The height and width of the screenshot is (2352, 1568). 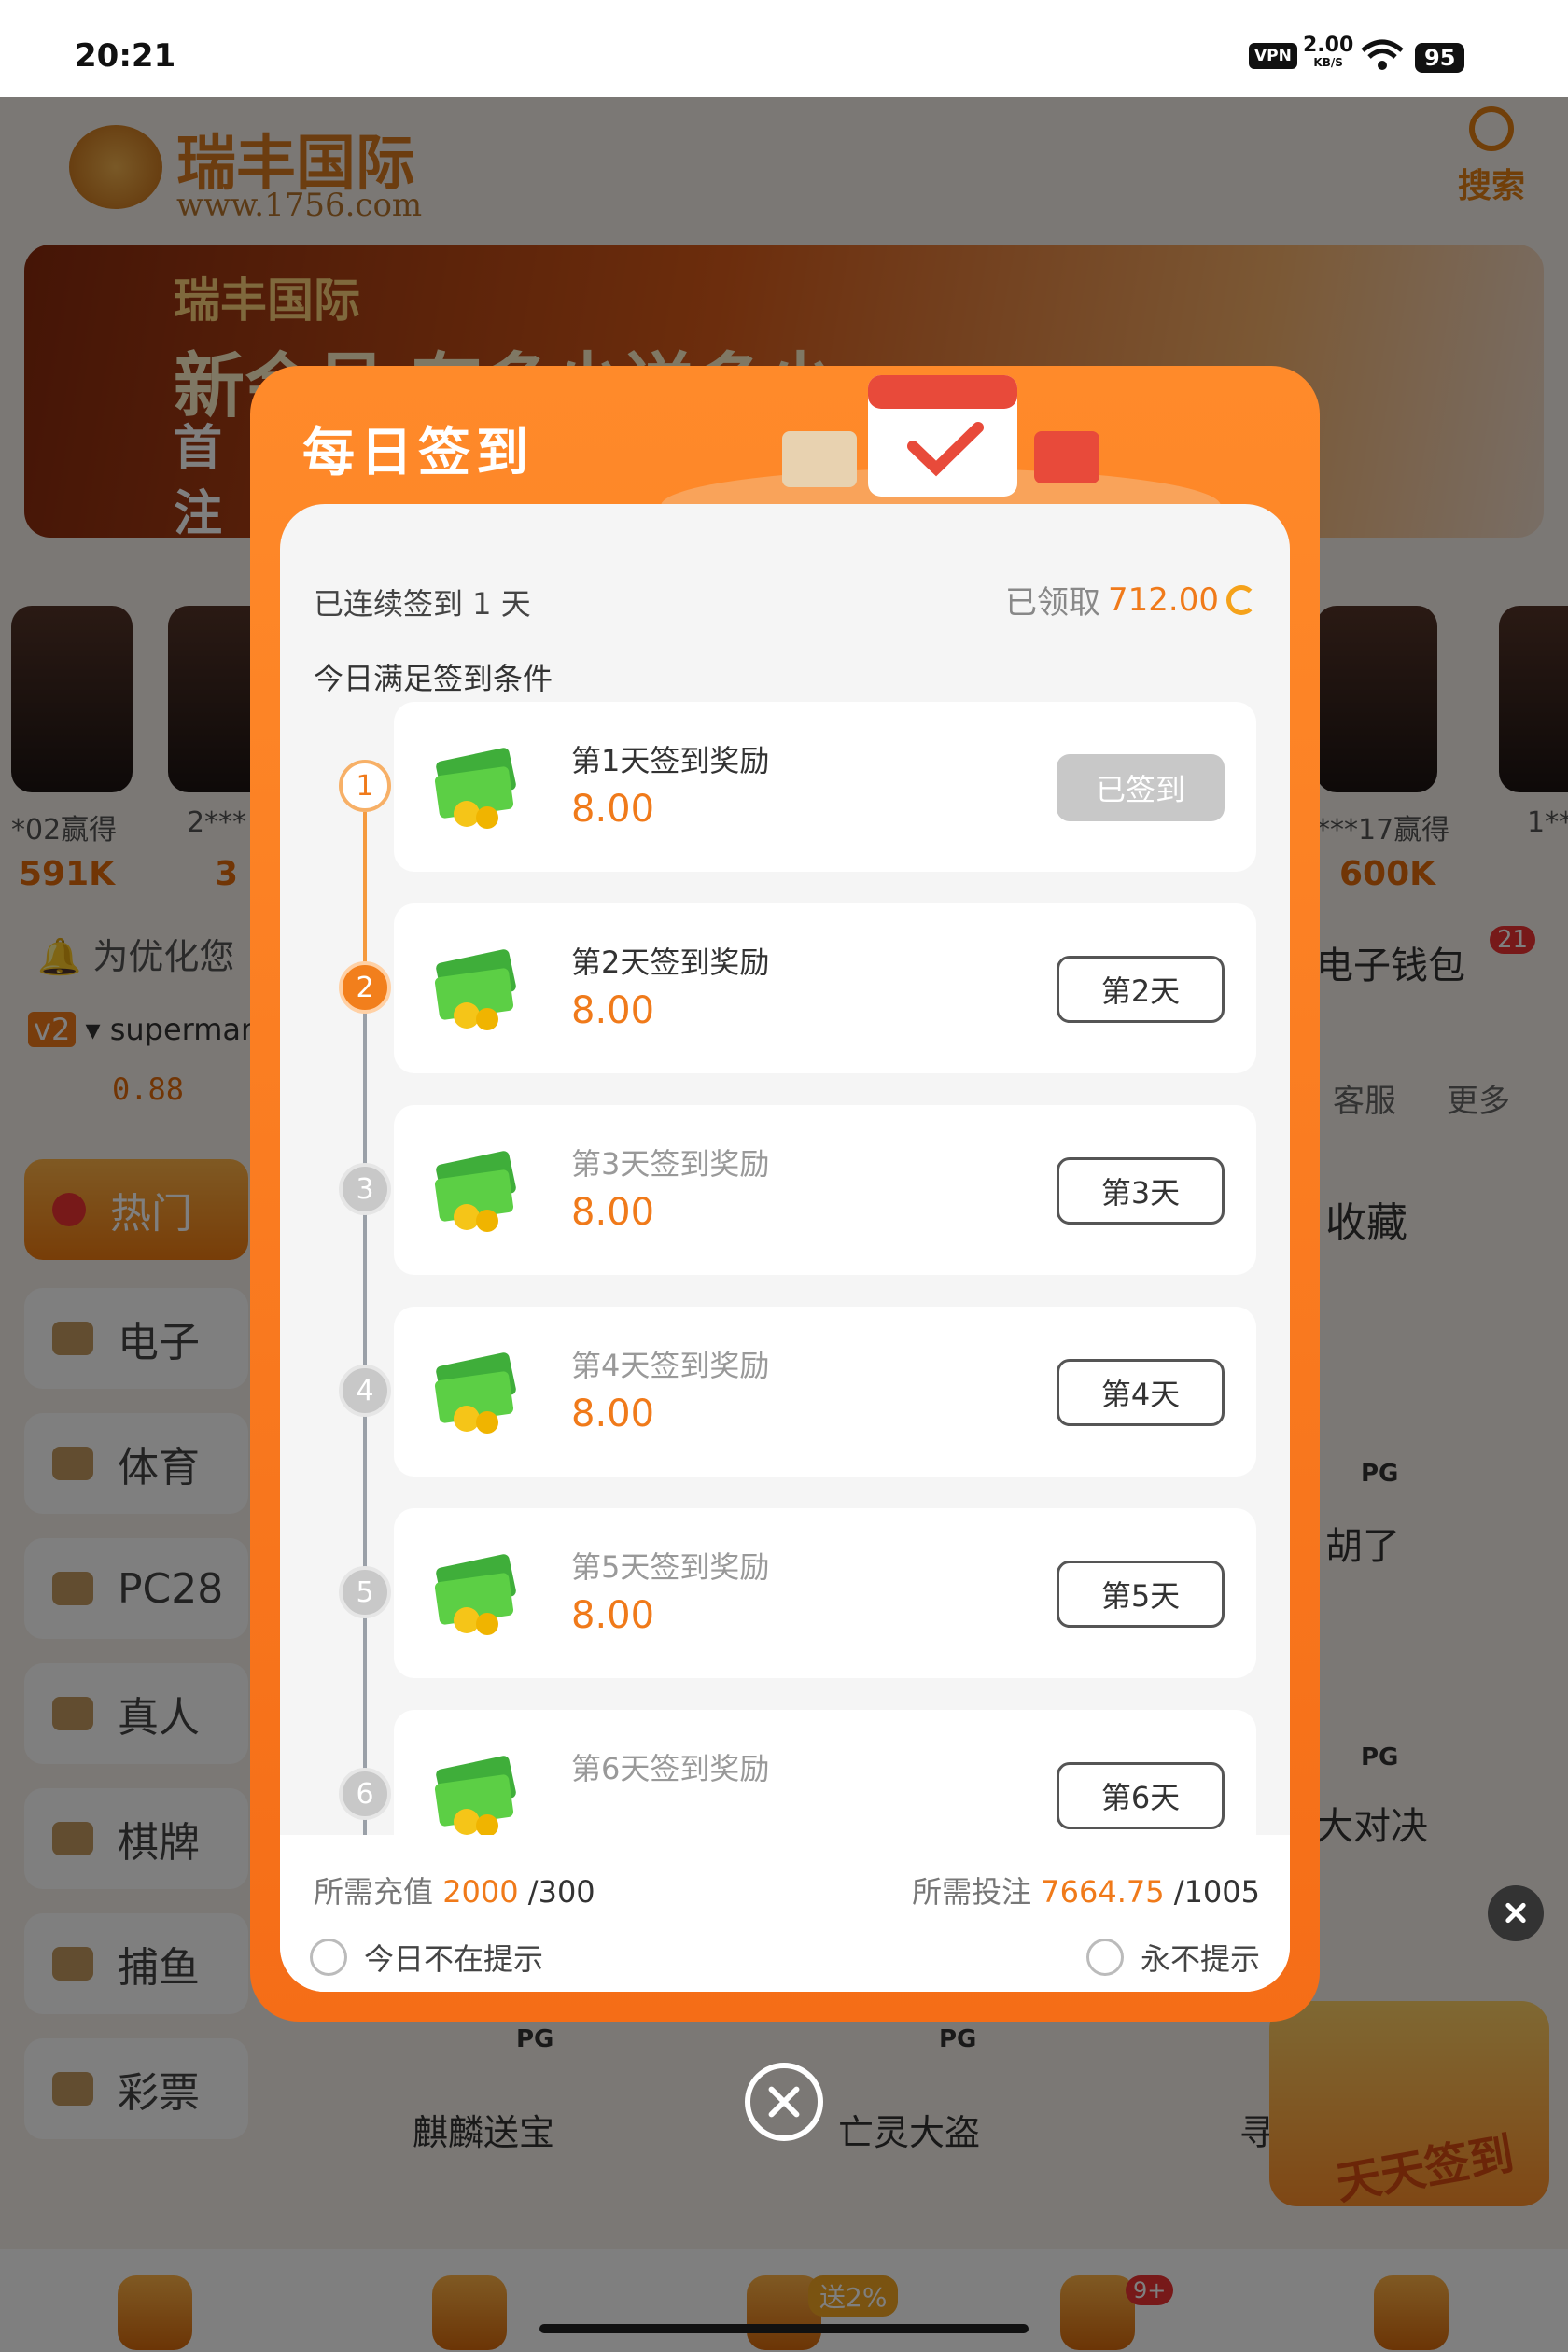 I want to click on reward-label: 第4天签到奖励, so click(x=670, y=1365).